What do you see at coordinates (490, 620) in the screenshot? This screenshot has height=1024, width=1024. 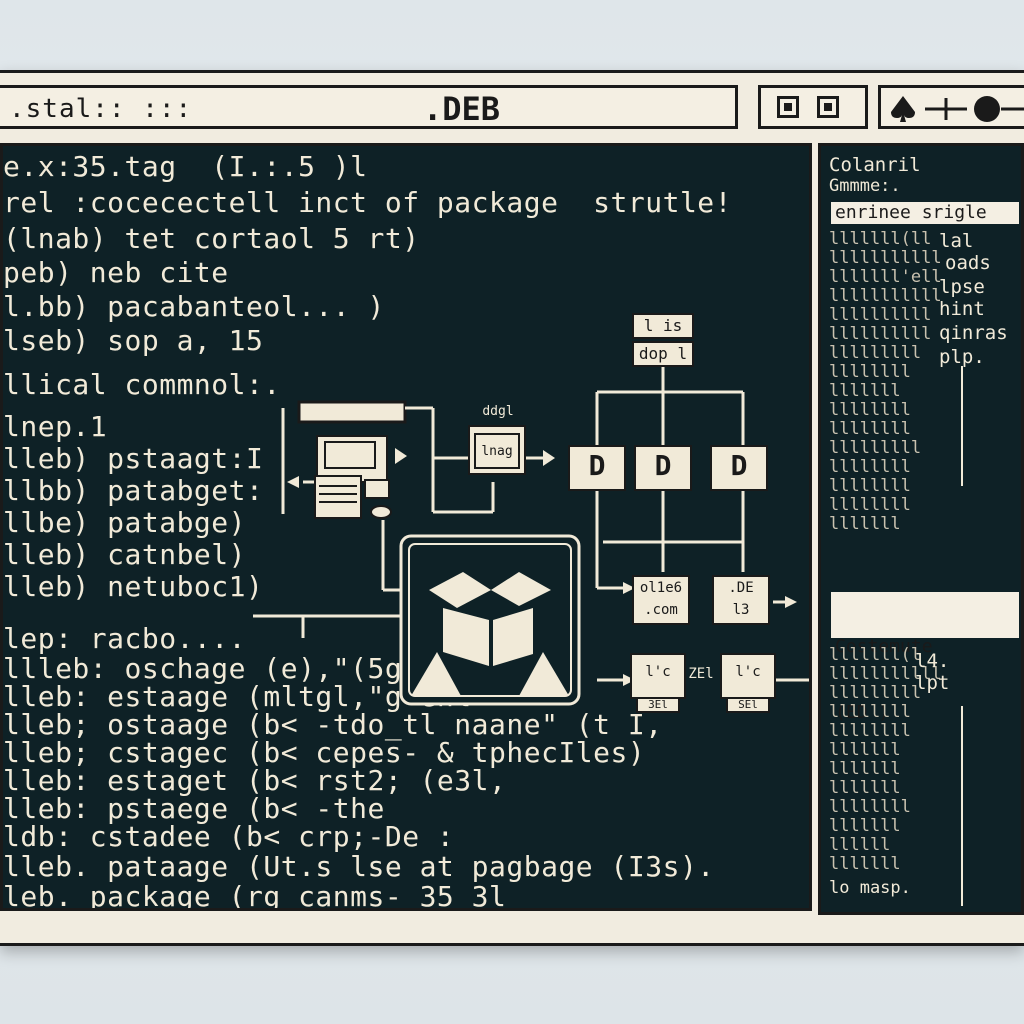 I see `package-box-icon` at bounding box center [490, 620].